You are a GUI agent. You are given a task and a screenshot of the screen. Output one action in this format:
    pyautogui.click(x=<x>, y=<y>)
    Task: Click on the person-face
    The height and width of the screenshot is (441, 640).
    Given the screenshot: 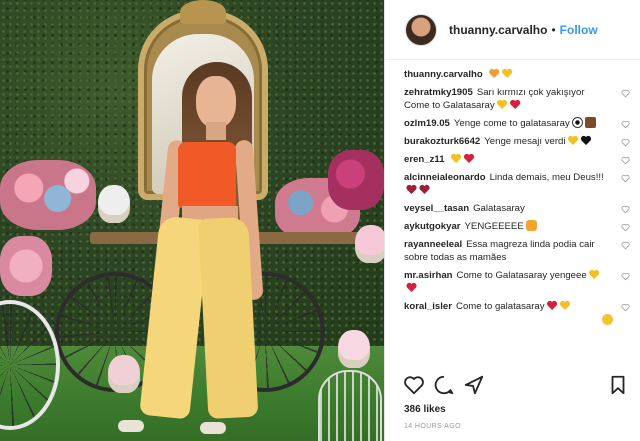 What is the action you would take?
    pyautogui.click(x=216, y=102)
    